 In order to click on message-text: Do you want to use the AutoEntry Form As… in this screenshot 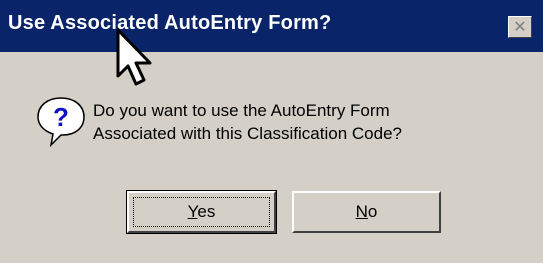, I will do `click(247, 122)`.